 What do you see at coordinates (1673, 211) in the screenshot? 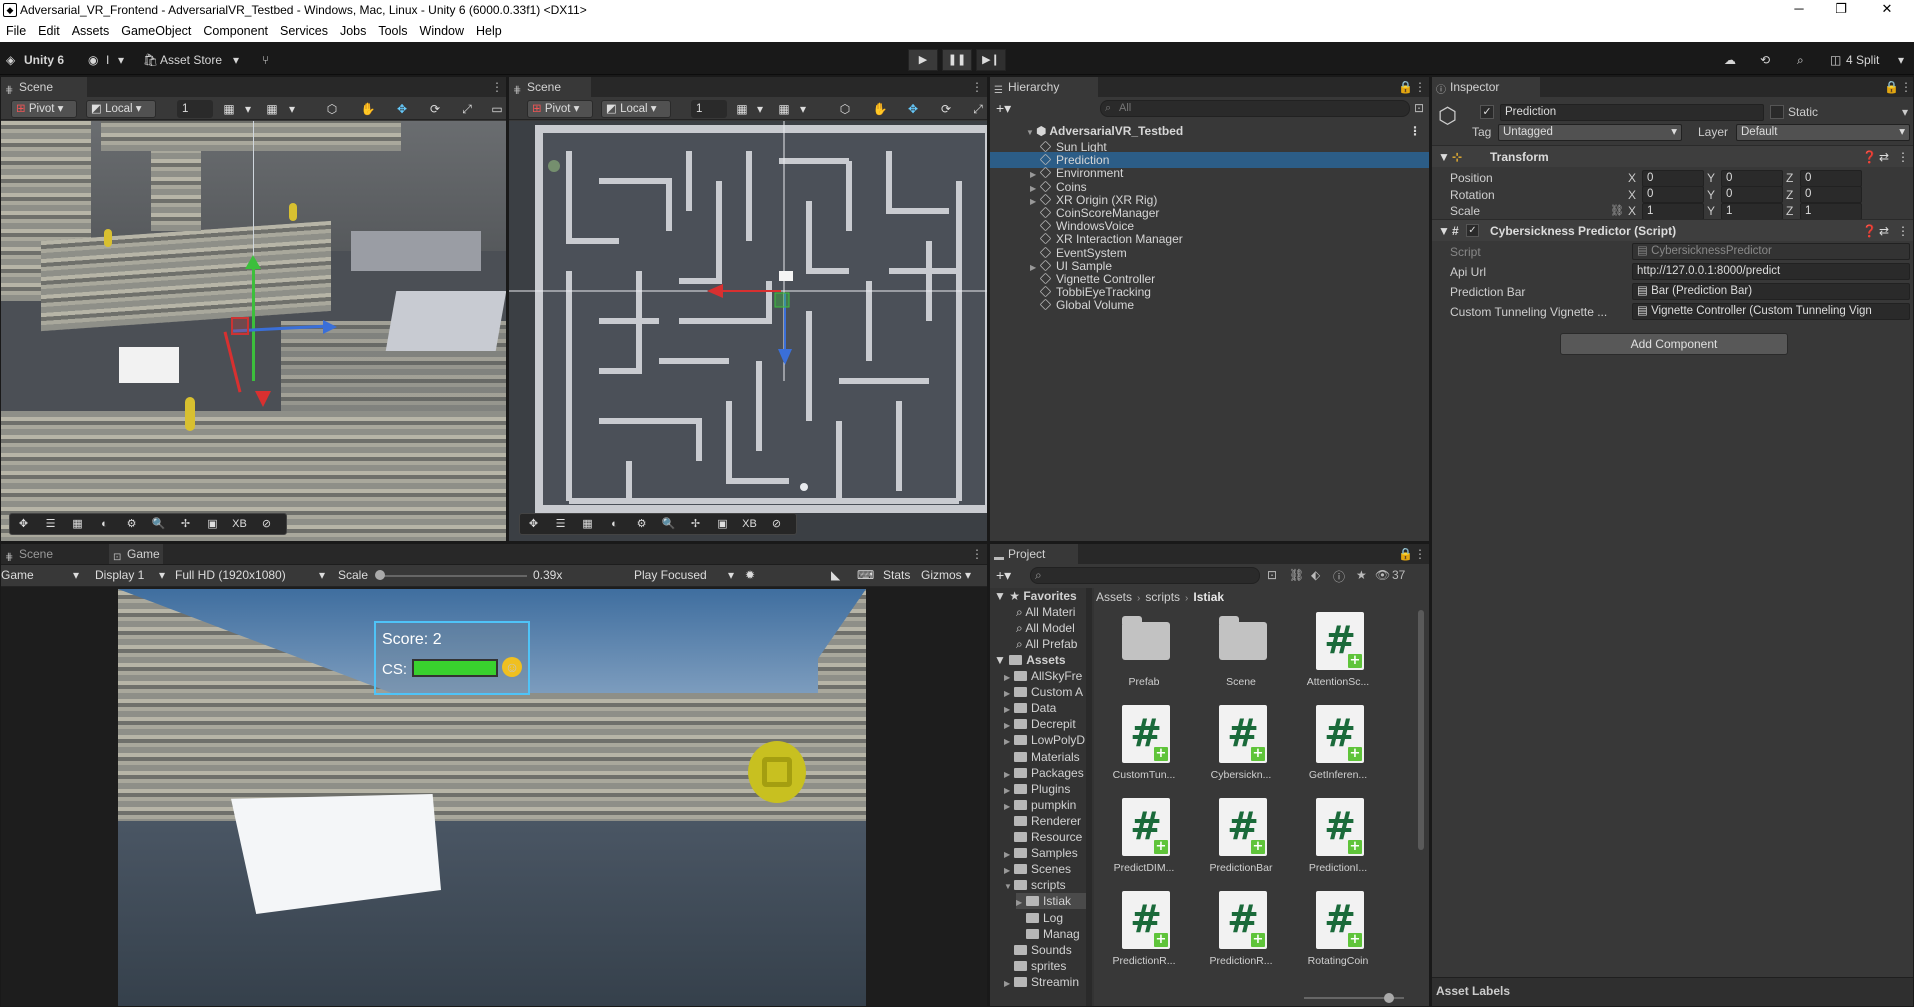
I see `scale-x-field: 1` at bounding box center [1673, 211].